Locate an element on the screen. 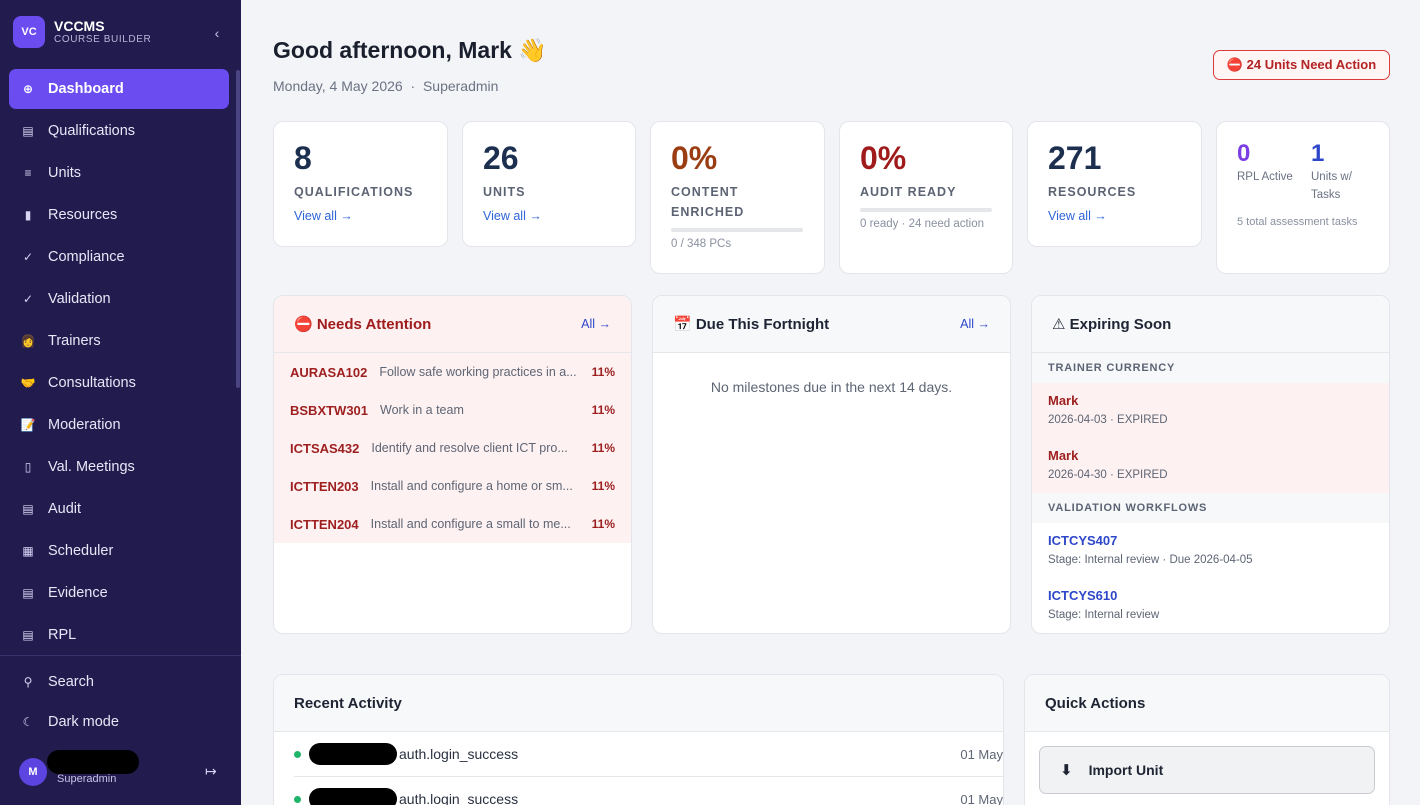 This screenshot has height=805, width=1420. user-profile: M Superadmin ↦ is located at coordinates (124, 769).